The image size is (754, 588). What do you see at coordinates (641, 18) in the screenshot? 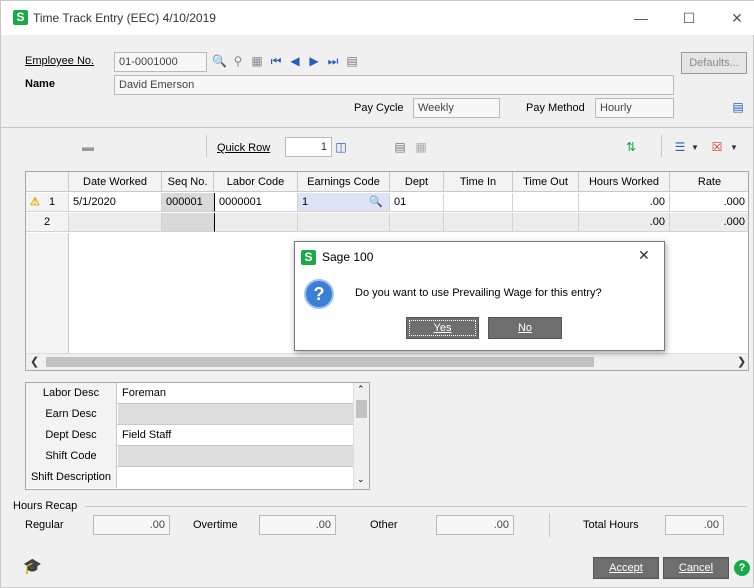
I see `minimize-button: —` at bounding box center [641, 18].